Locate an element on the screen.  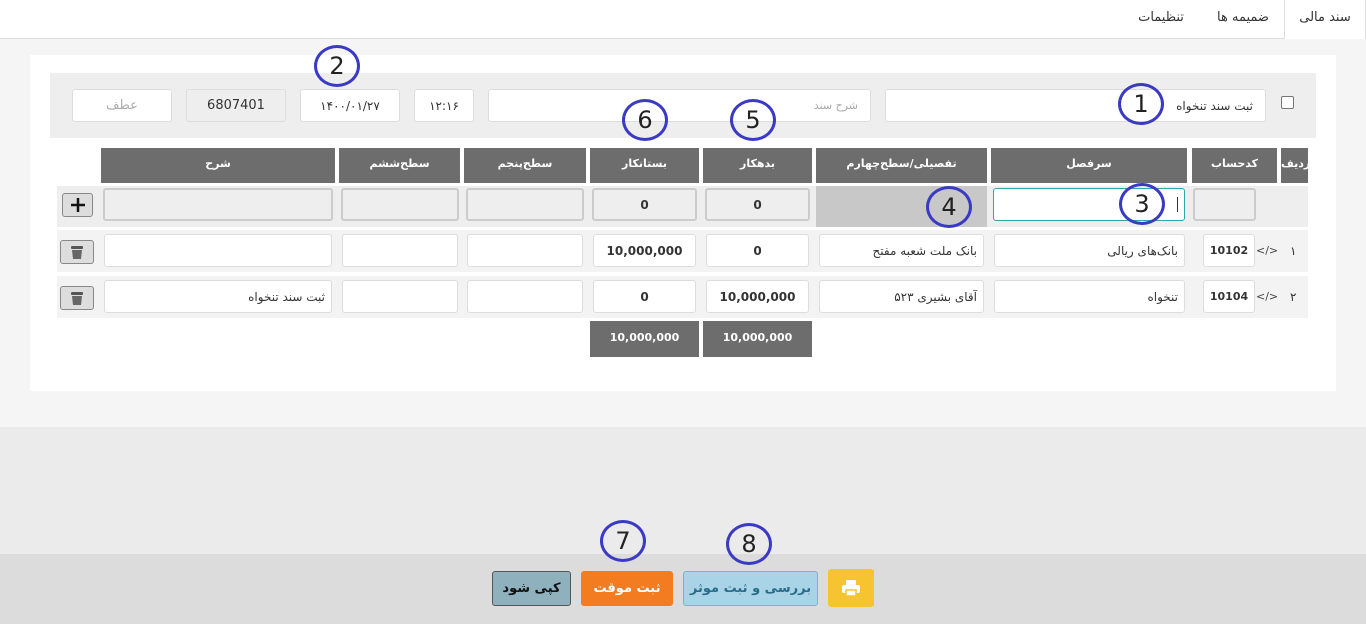
account-code-input: 10102 is located at coordinates (1229, 250).